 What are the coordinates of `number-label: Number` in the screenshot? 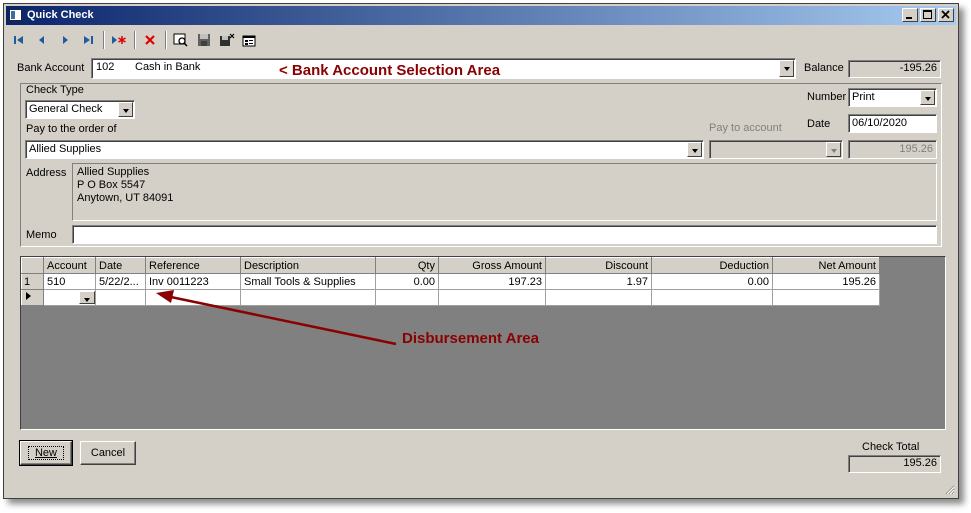 It's located at (827, 97).